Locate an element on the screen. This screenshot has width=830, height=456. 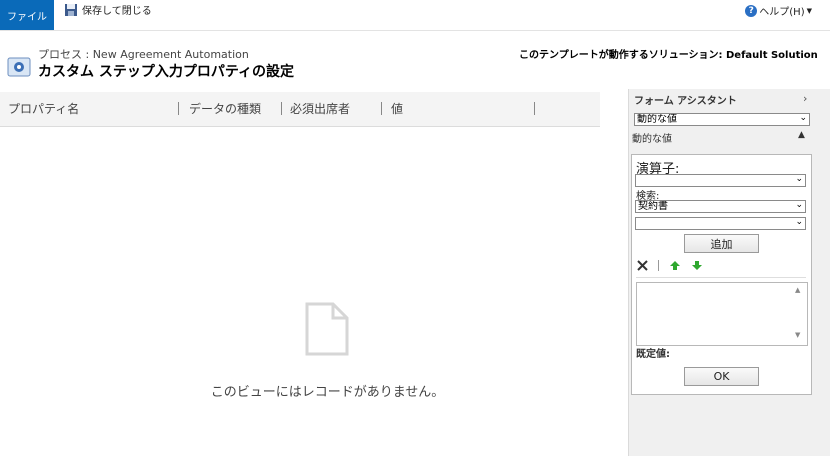
column-header-required: 必須出席者 is located at coordinates (320, 109).